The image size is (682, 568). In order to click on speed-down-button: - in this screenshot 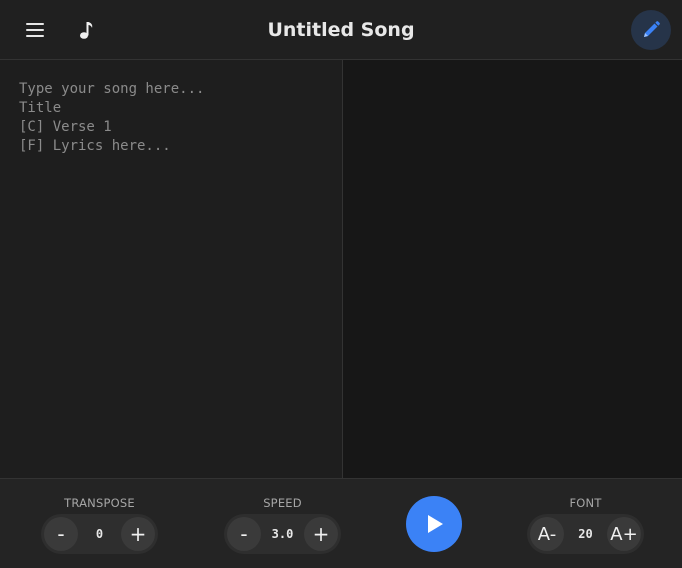, I will do `click(244, 534)`.